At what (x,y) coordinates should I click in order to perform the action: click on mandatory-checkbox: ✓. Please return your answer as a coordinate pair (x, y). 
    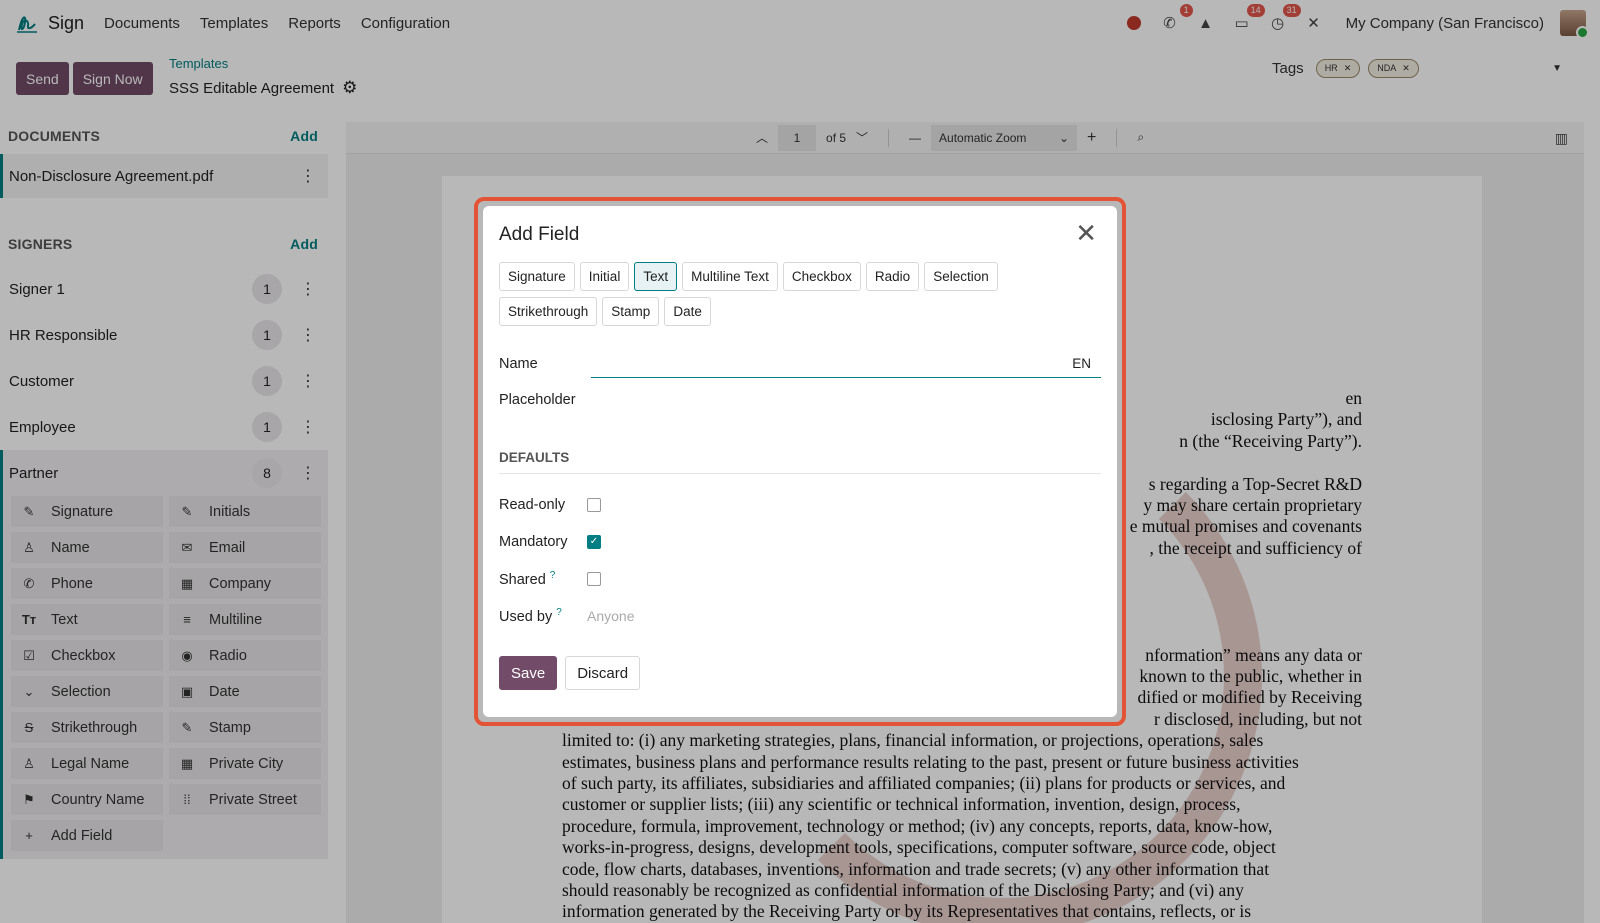
    Looking at the image, I should click on (594, 541).